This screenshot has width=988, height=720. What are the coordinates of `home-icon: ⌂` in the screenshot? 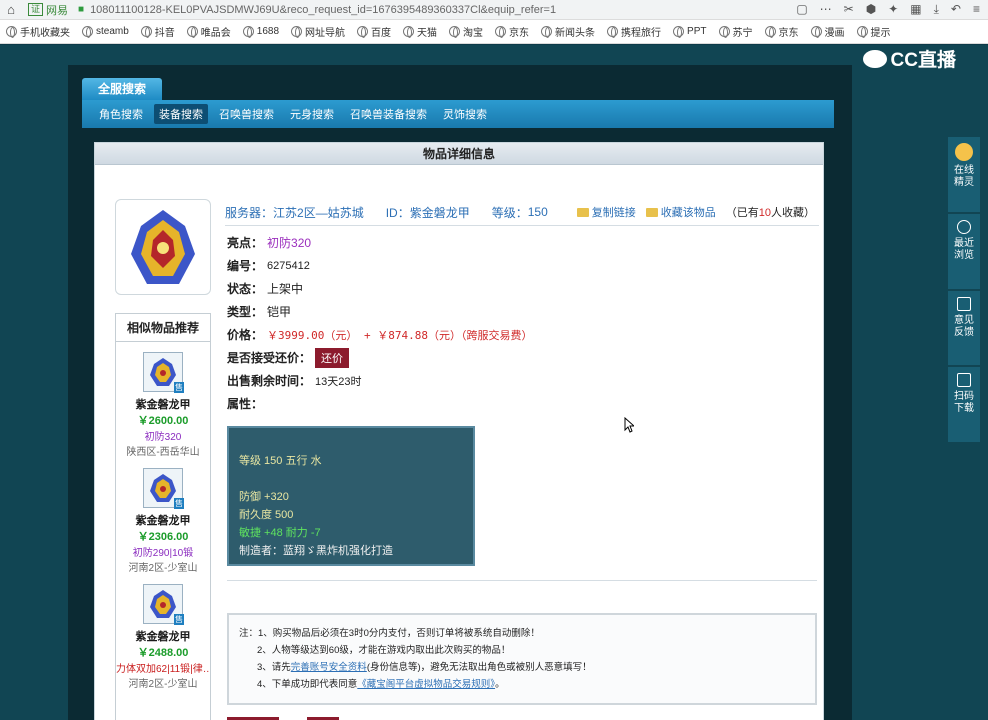 It's located at (11, 9).